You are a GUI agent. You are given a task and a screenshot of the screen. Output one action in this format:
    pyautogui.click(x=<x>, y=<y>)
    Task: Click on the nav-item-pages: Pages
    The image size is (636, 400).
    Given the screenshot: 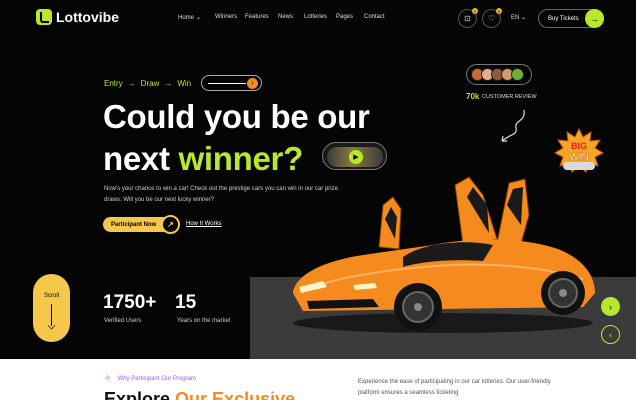 What is the action you would take?
    pyautogui.click(x=350, y=17)
    